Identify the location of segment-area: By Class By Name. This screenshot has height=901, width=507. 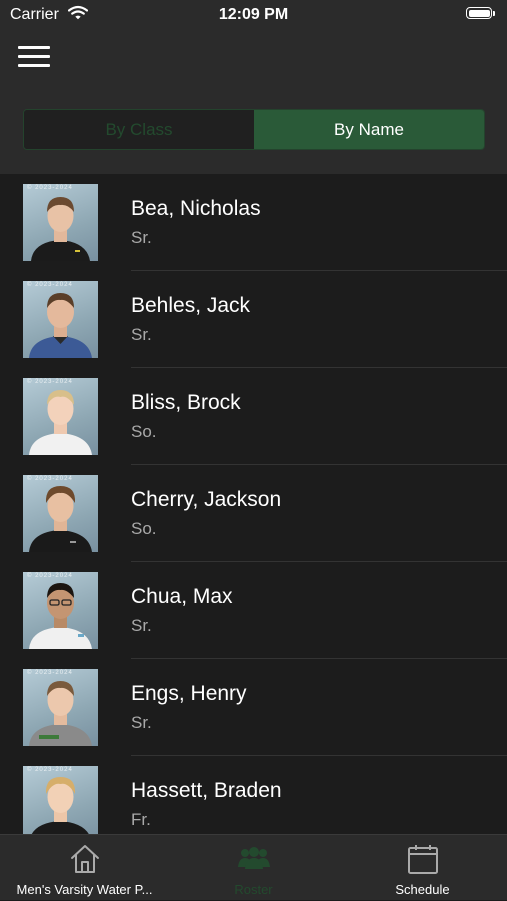
(253, 131).